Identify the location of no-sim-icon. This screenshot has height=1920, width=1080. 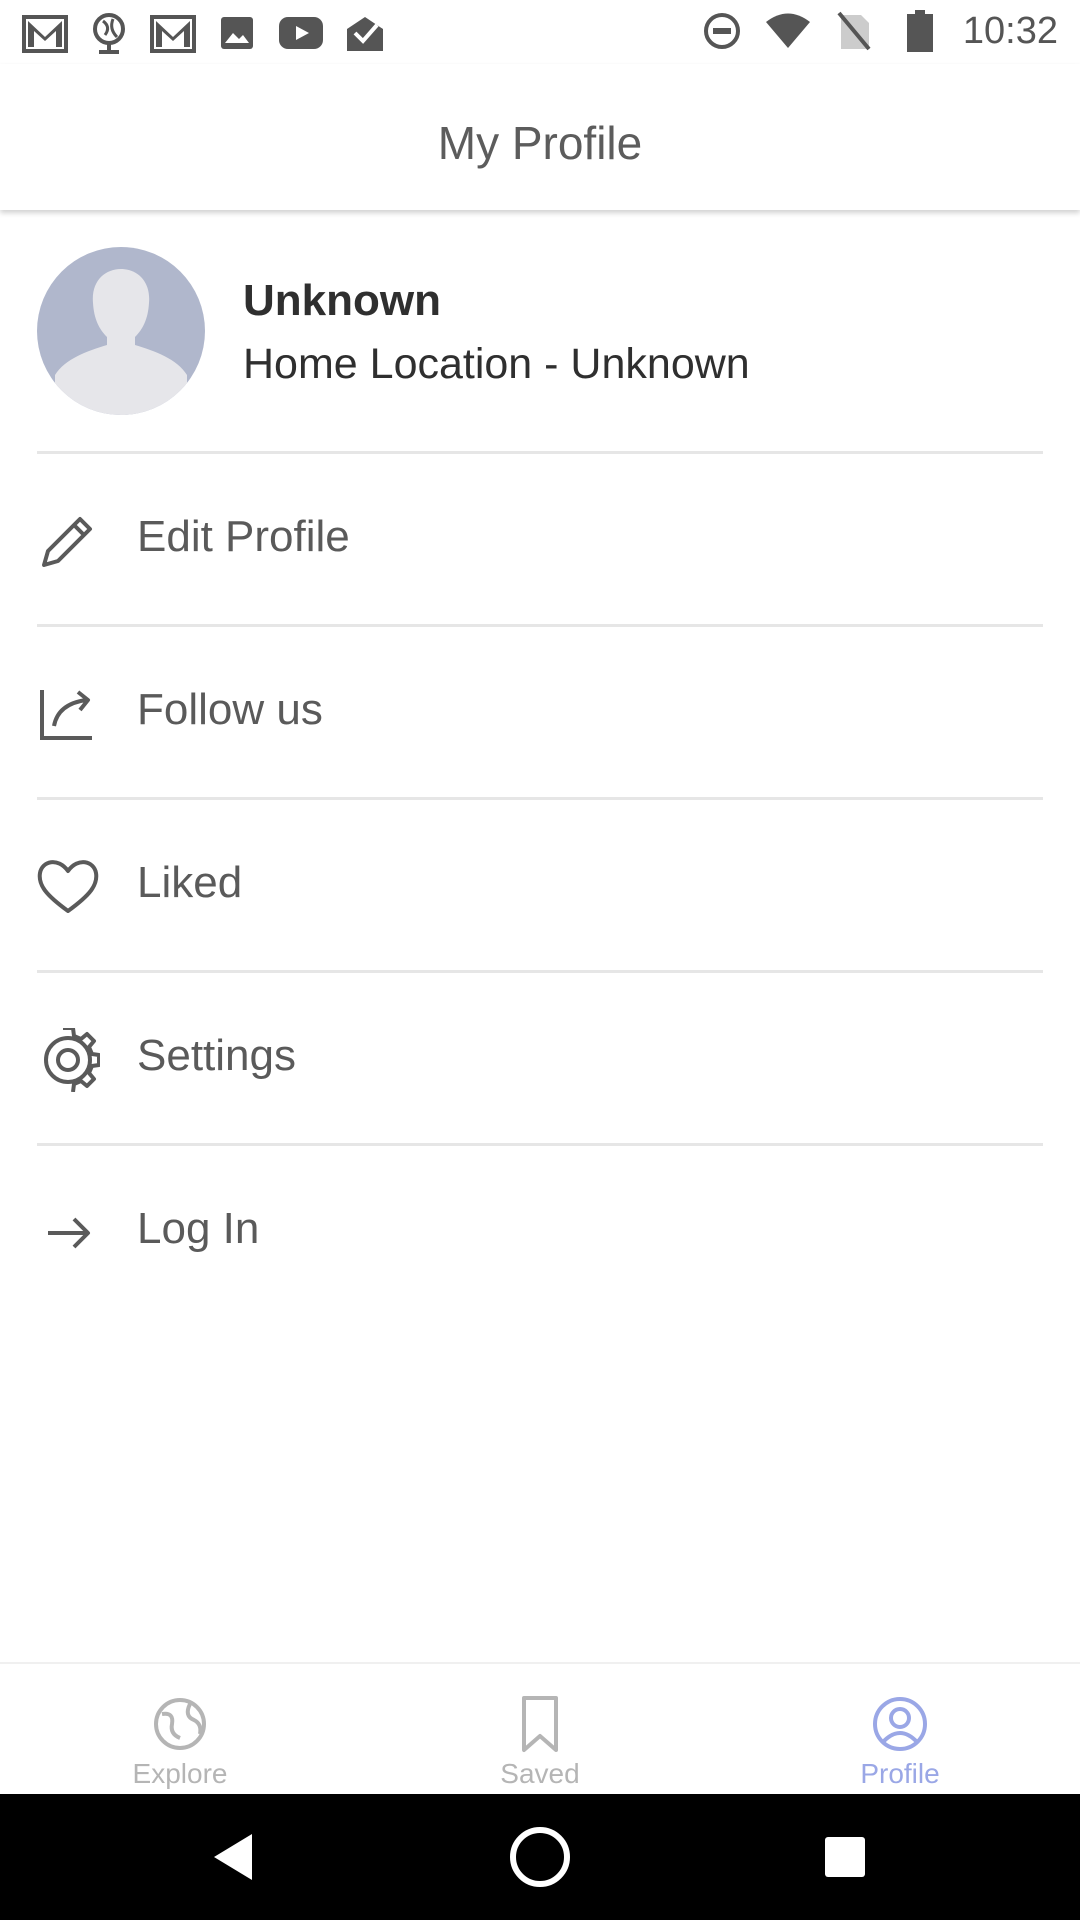
(854, 31).